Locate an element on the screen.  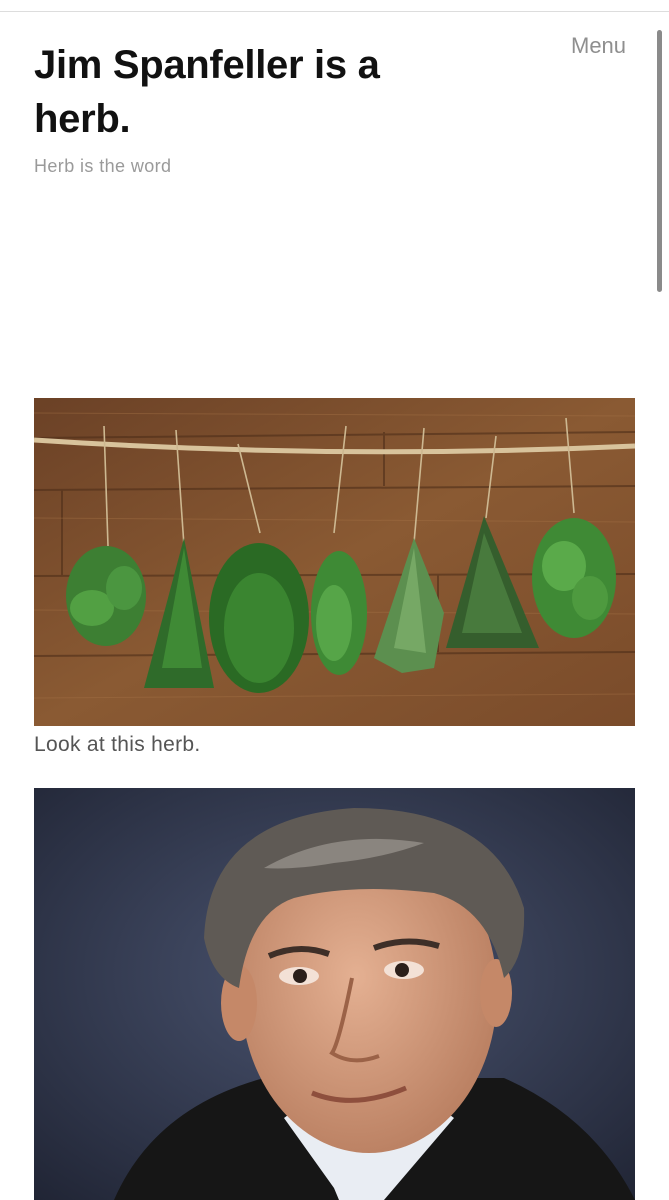
menu-button: Menu is located at coordinates (598, 46).